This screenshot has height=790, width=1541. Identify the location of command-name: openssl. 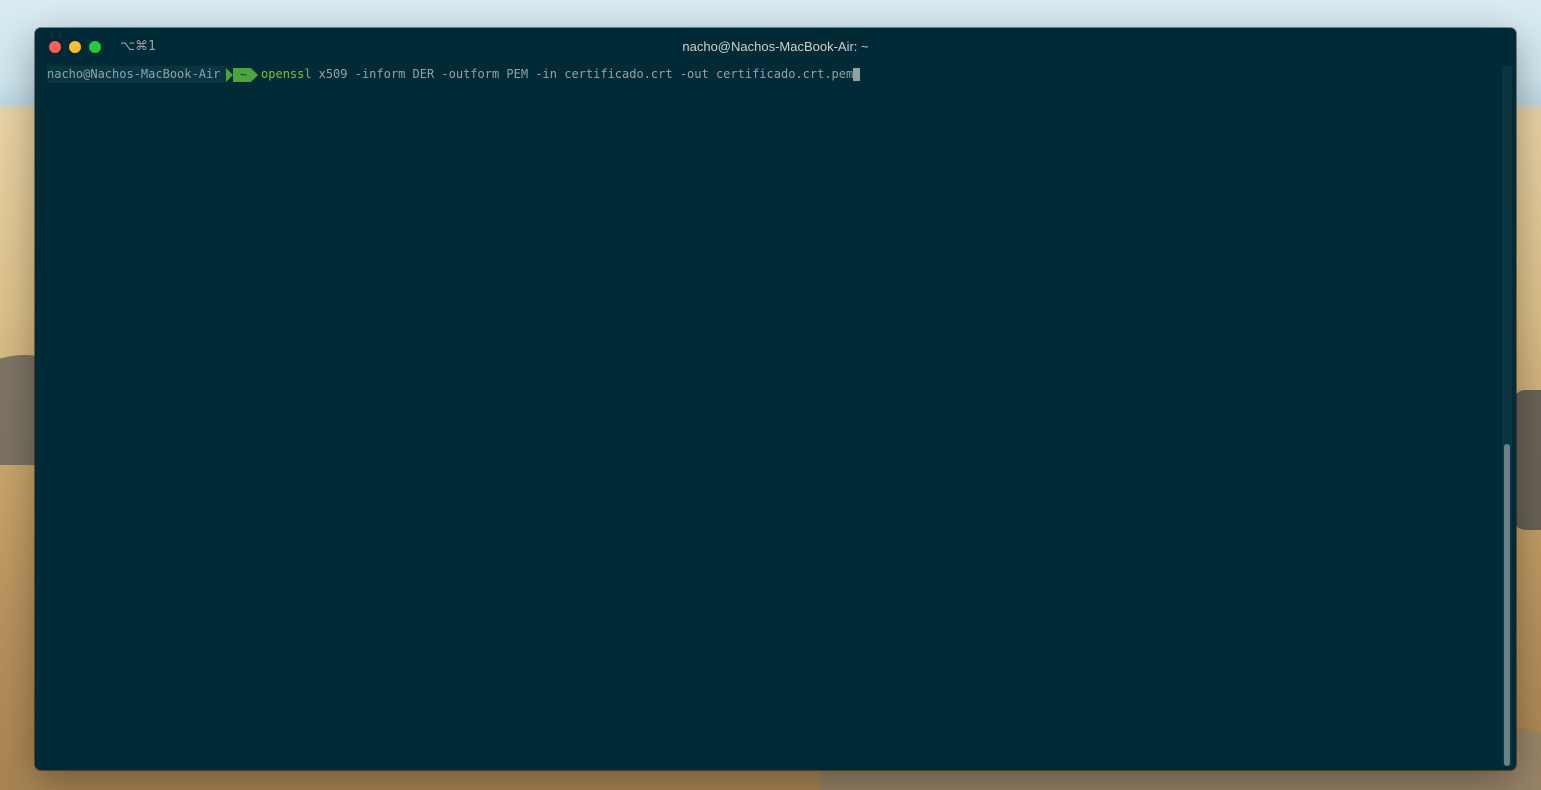
(286, 74).